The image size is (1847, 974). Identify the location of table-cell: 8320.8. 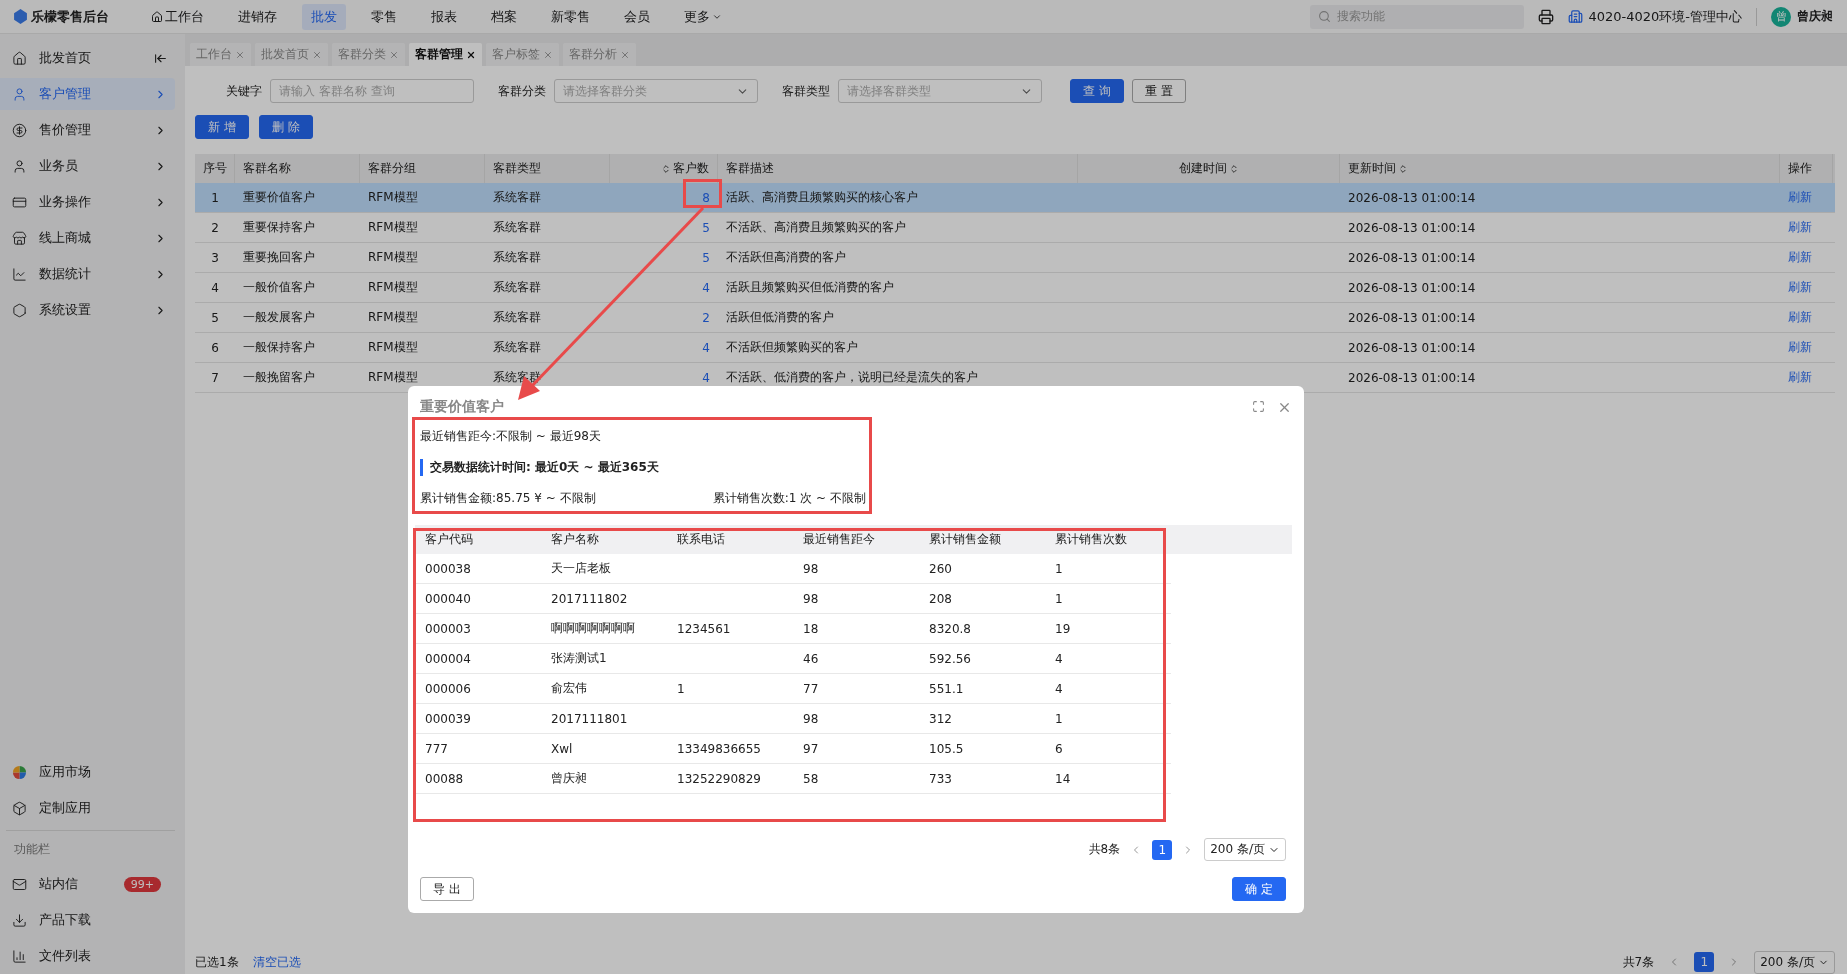
(982, 629).